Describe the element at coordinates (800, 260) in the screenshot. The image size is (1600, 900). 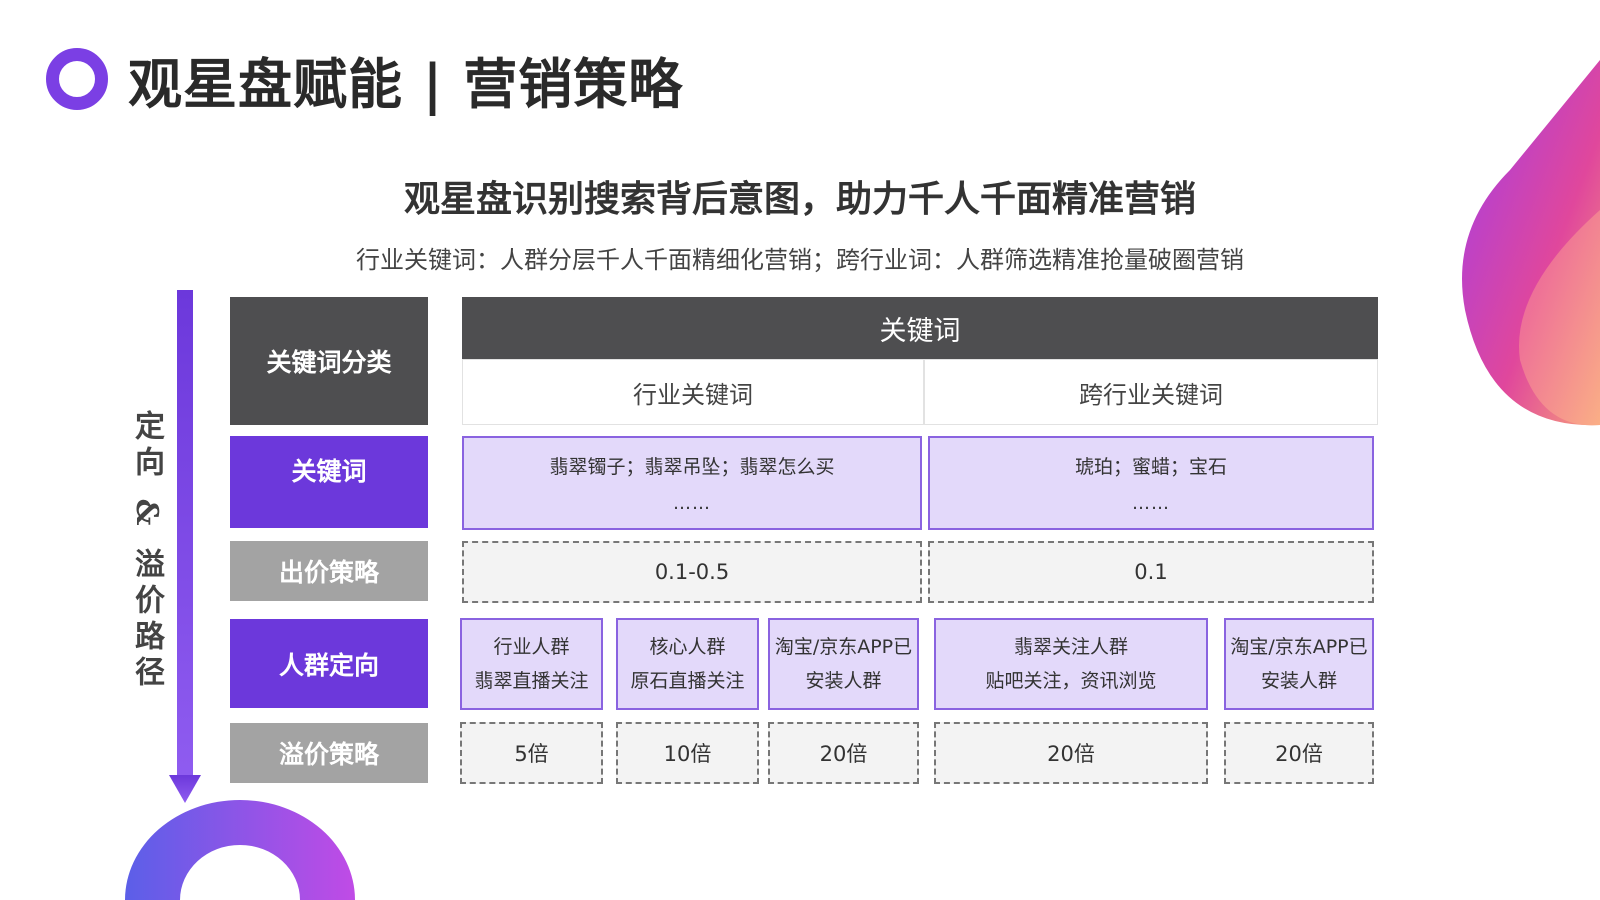
I see `page-description: 行业关键词：人群分层千人千面精细化营销；跨行业词：人群筛选精准抢量破圈营销` at that location.